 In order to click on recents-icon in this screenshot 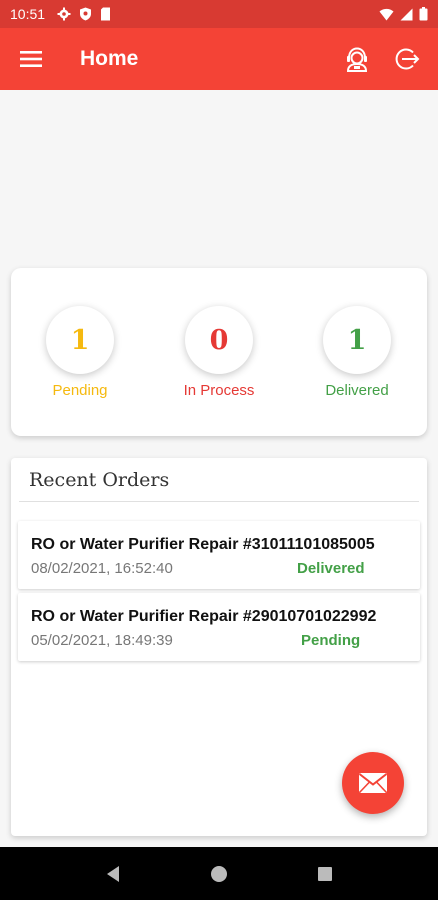, I will do `click(325, 874)`.